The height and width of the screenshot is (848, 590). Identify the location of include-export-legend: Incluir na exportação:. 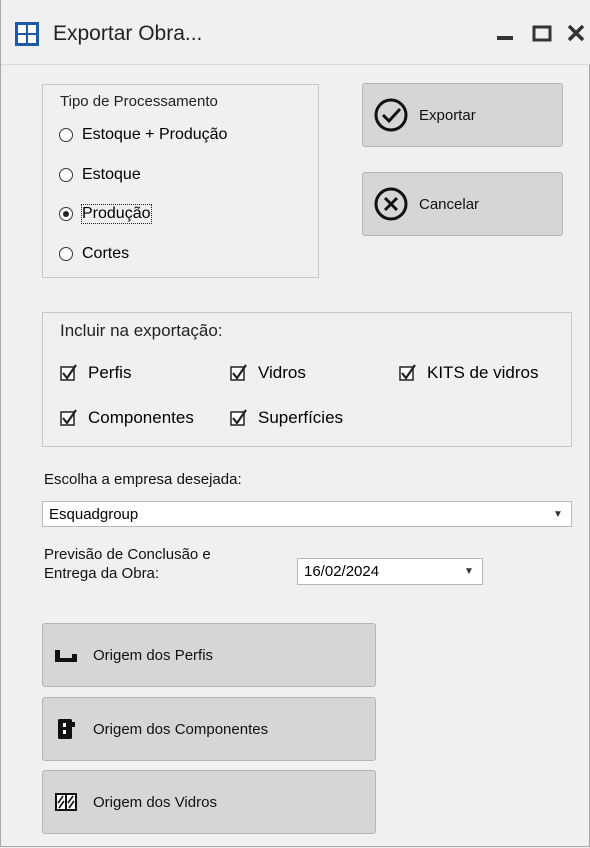
(141, 330).